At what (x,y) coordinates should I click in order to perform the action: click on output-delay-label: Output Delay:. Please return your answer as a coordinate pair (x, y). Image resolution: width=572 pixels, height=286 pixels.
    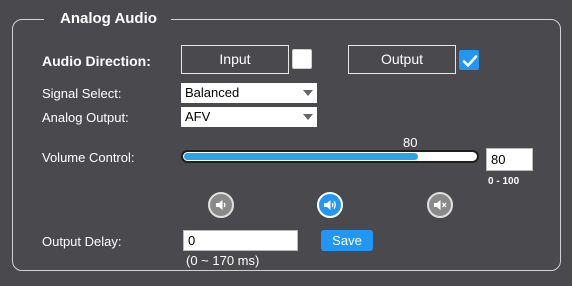
    Looking at the image, I should click on (82, 241).